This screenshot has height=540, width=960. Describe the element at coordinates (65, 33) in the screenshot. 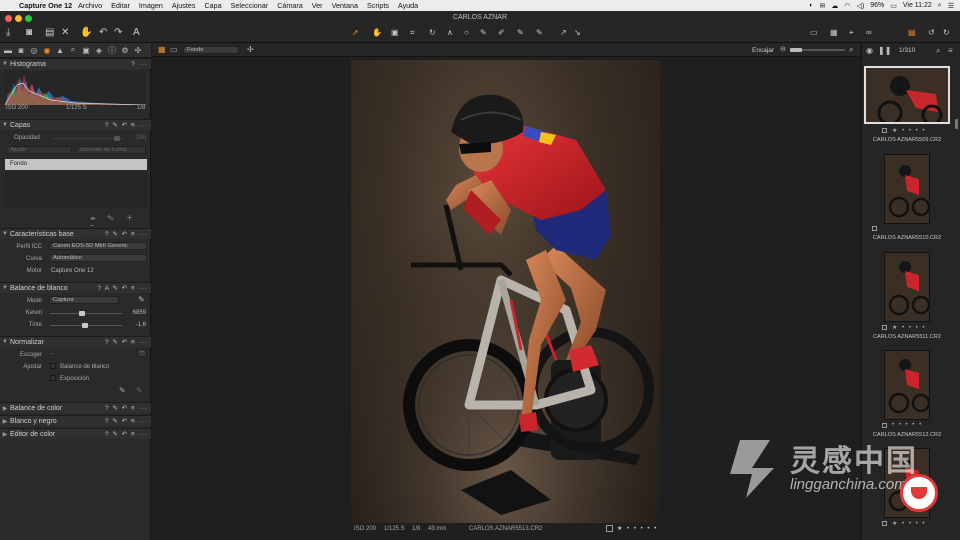

I see `delete-icon: ✕` at that location.